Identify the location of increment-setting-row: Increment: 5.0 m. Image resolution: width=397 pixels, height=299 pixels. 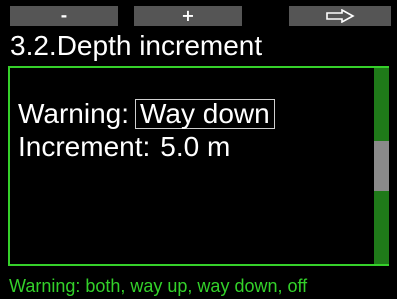
(124, 147).